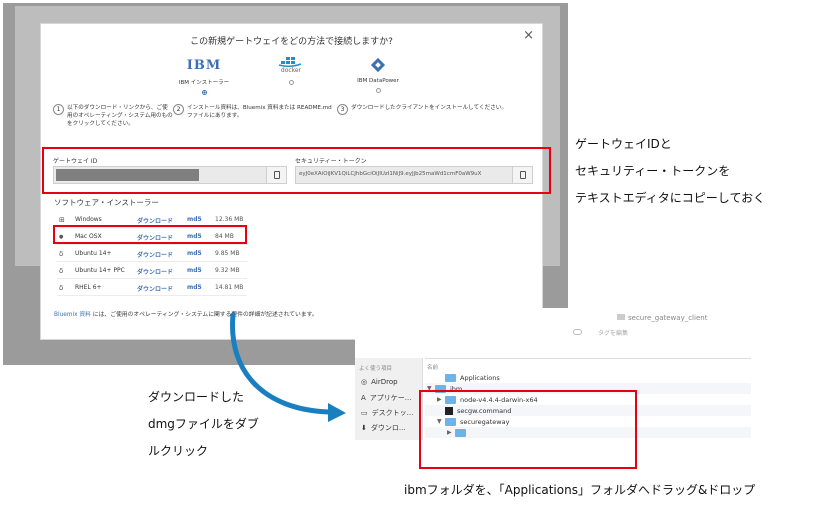 The height and width of the screenshot is (506, 835). Describe the element at coordinates (178, 451) in the screenshot. I see `annotation-dmg-line3: ルクリック` at that location.